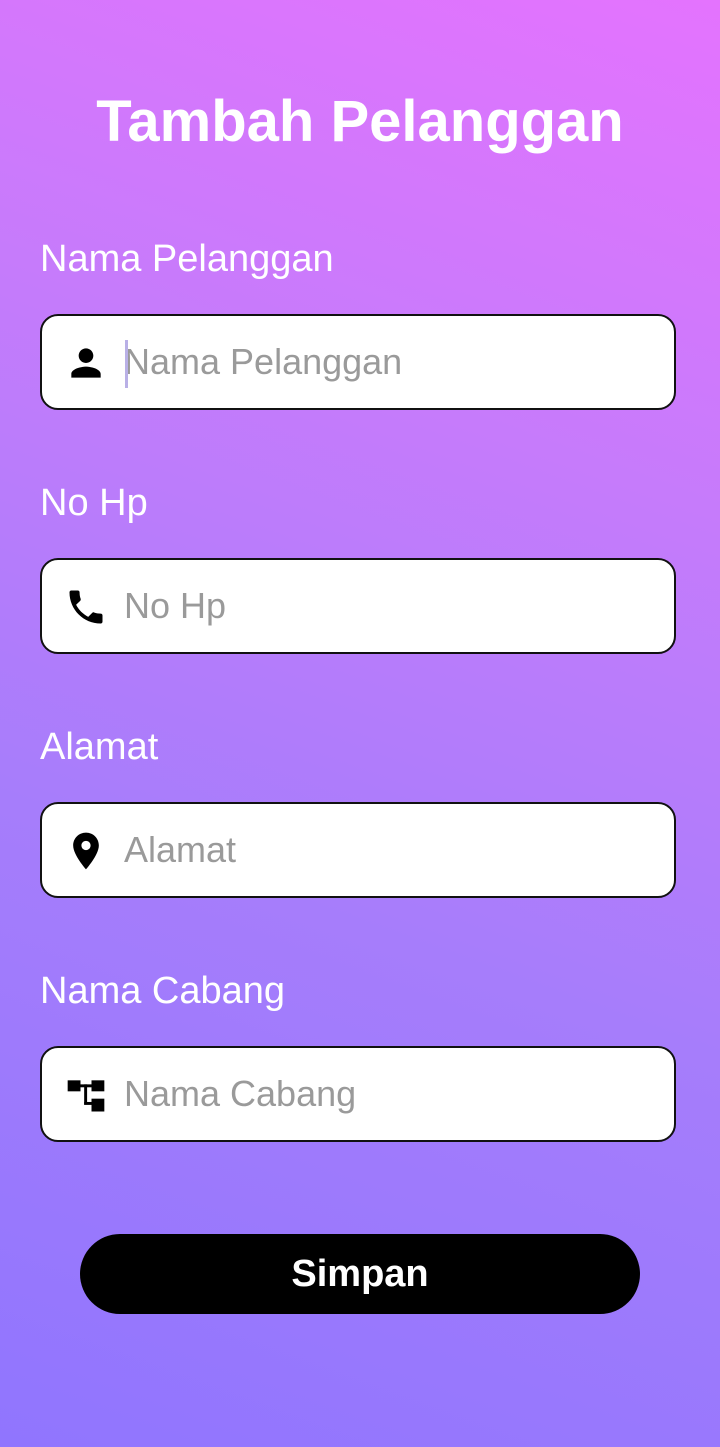 The image size is (720, 1447). I want to click on phone-label: No Hp, so click(94, 503).